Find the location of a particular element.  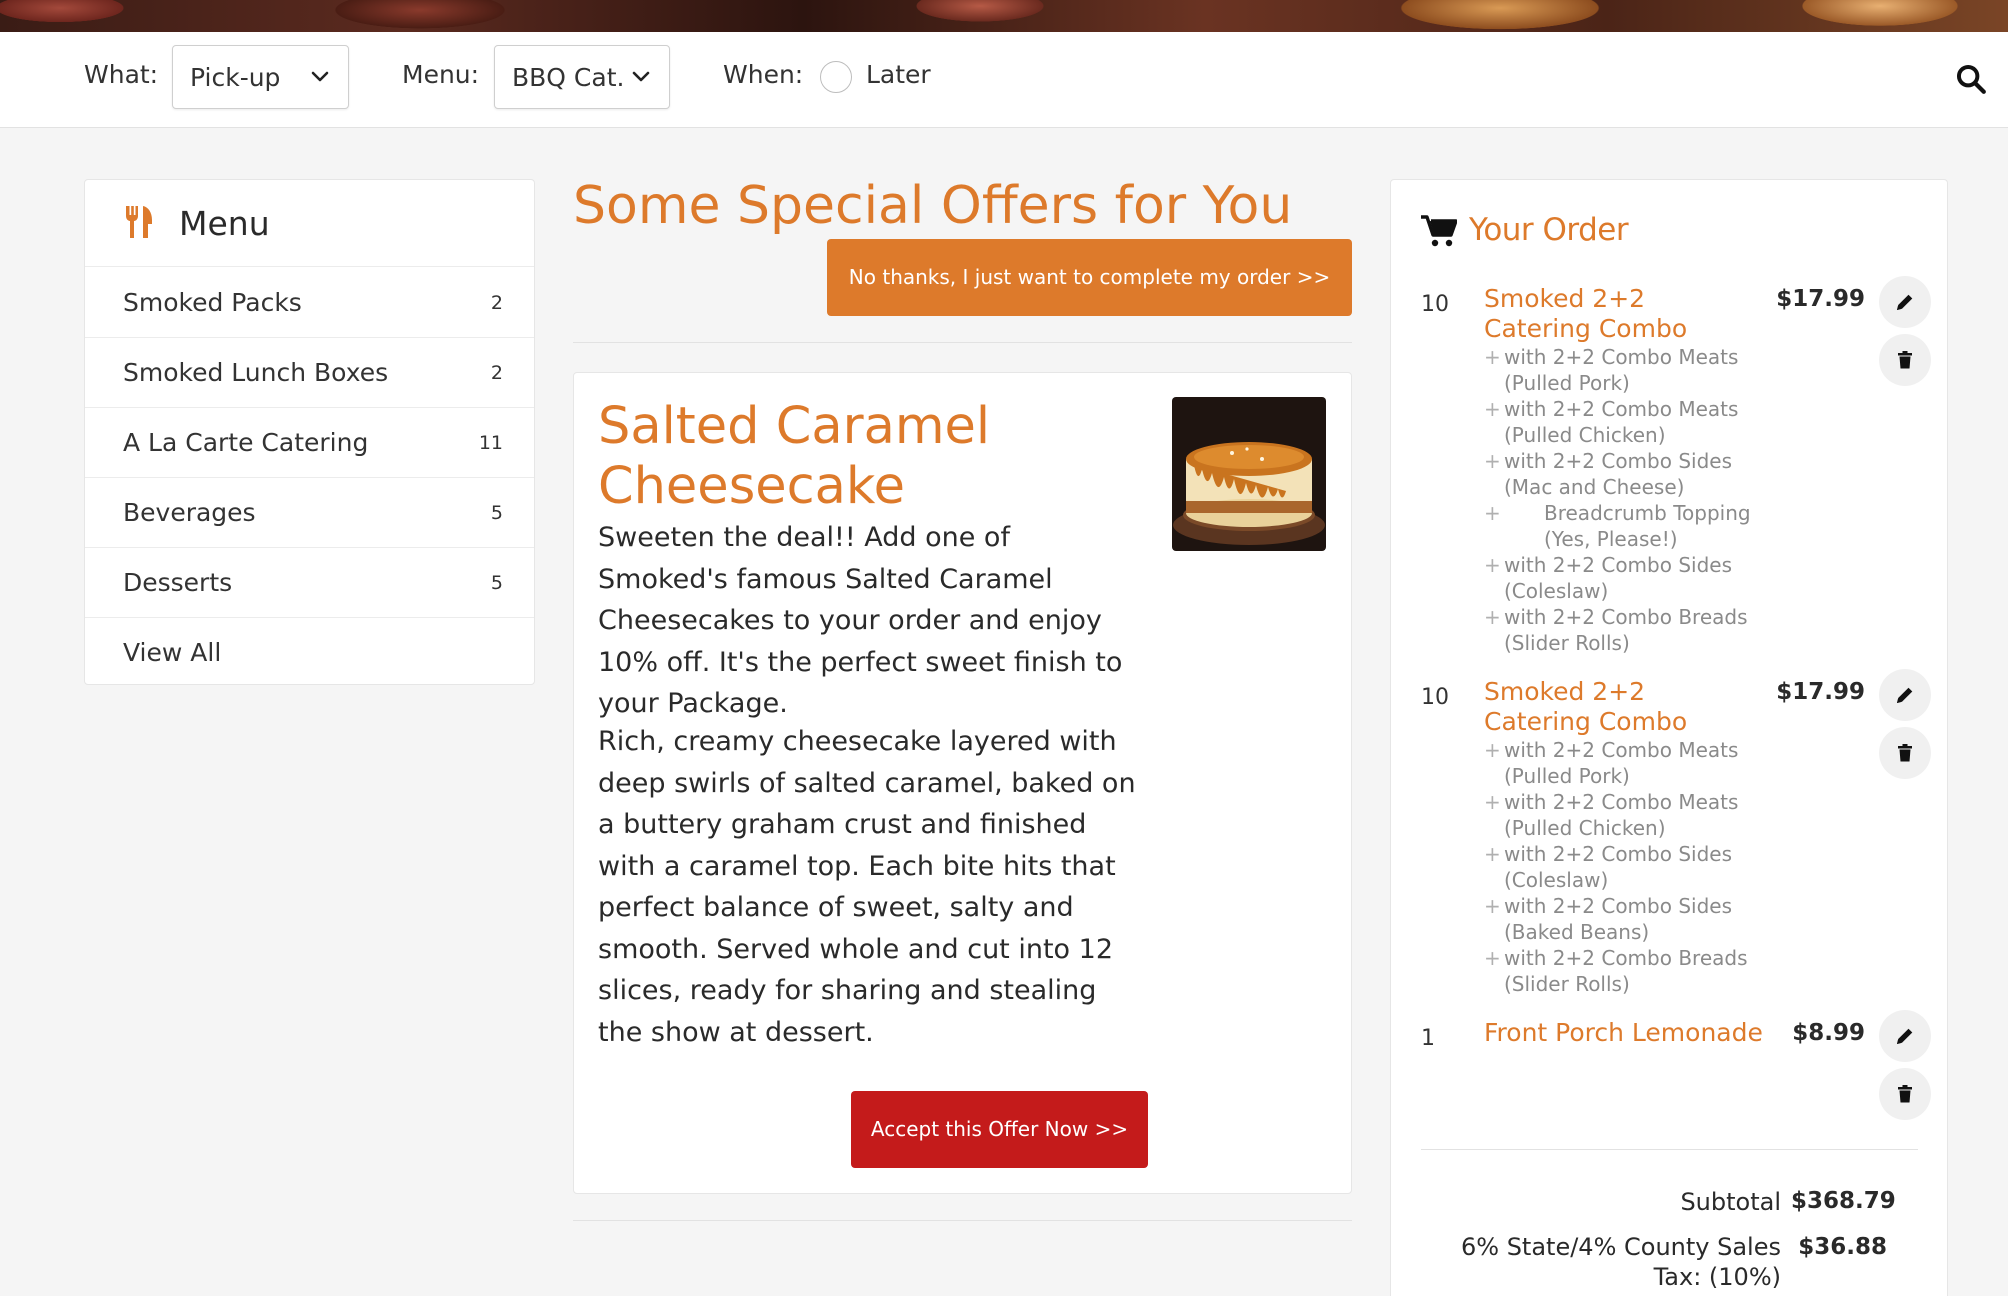

order-item-qty: 1 is located at coordinates (1428, 1038).